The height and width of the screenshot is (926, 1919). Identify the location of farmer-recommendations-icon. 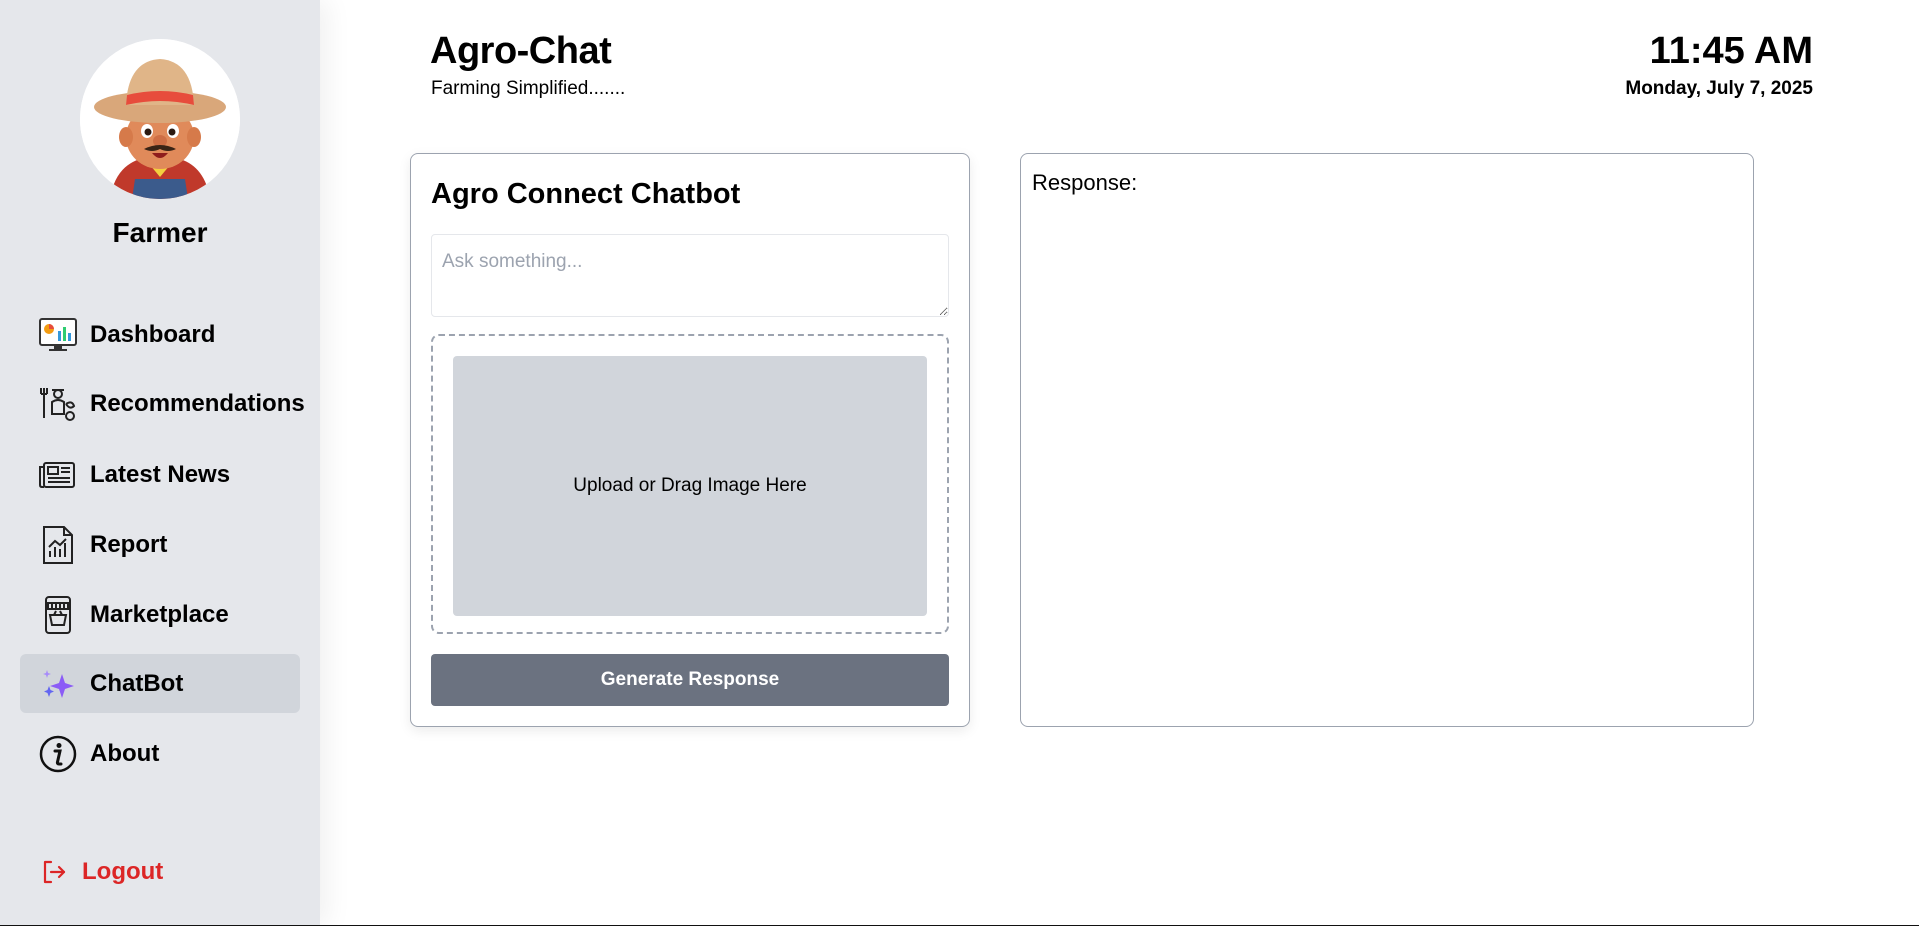
(58, 404).